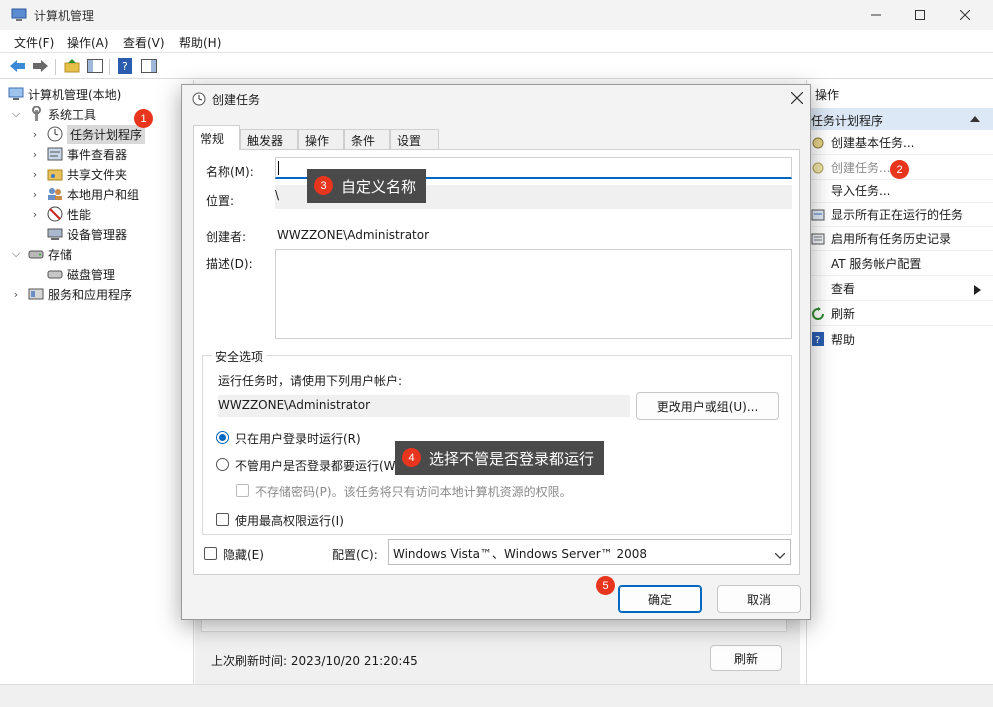 This screenshot has height=707, width=993. Describe the element at coordinates (36, 294) in the screenshot. I see `services-icon` at that location.